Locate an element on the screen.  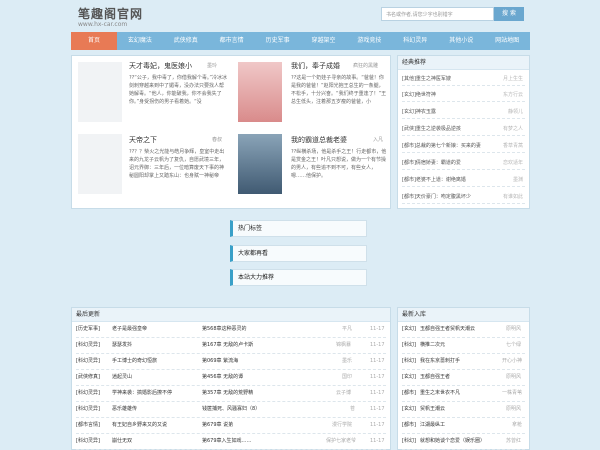
site-title: 笔趣阁官网 is located at coordinates (111, 14).